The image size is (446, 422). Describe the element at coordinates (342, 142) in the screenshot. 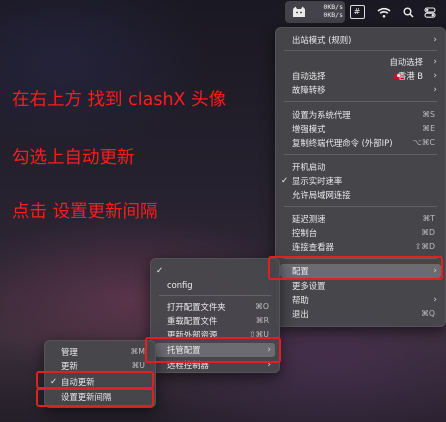

I see `menu-item-label: 复制终端代理命令 (外部IP)` at that location.